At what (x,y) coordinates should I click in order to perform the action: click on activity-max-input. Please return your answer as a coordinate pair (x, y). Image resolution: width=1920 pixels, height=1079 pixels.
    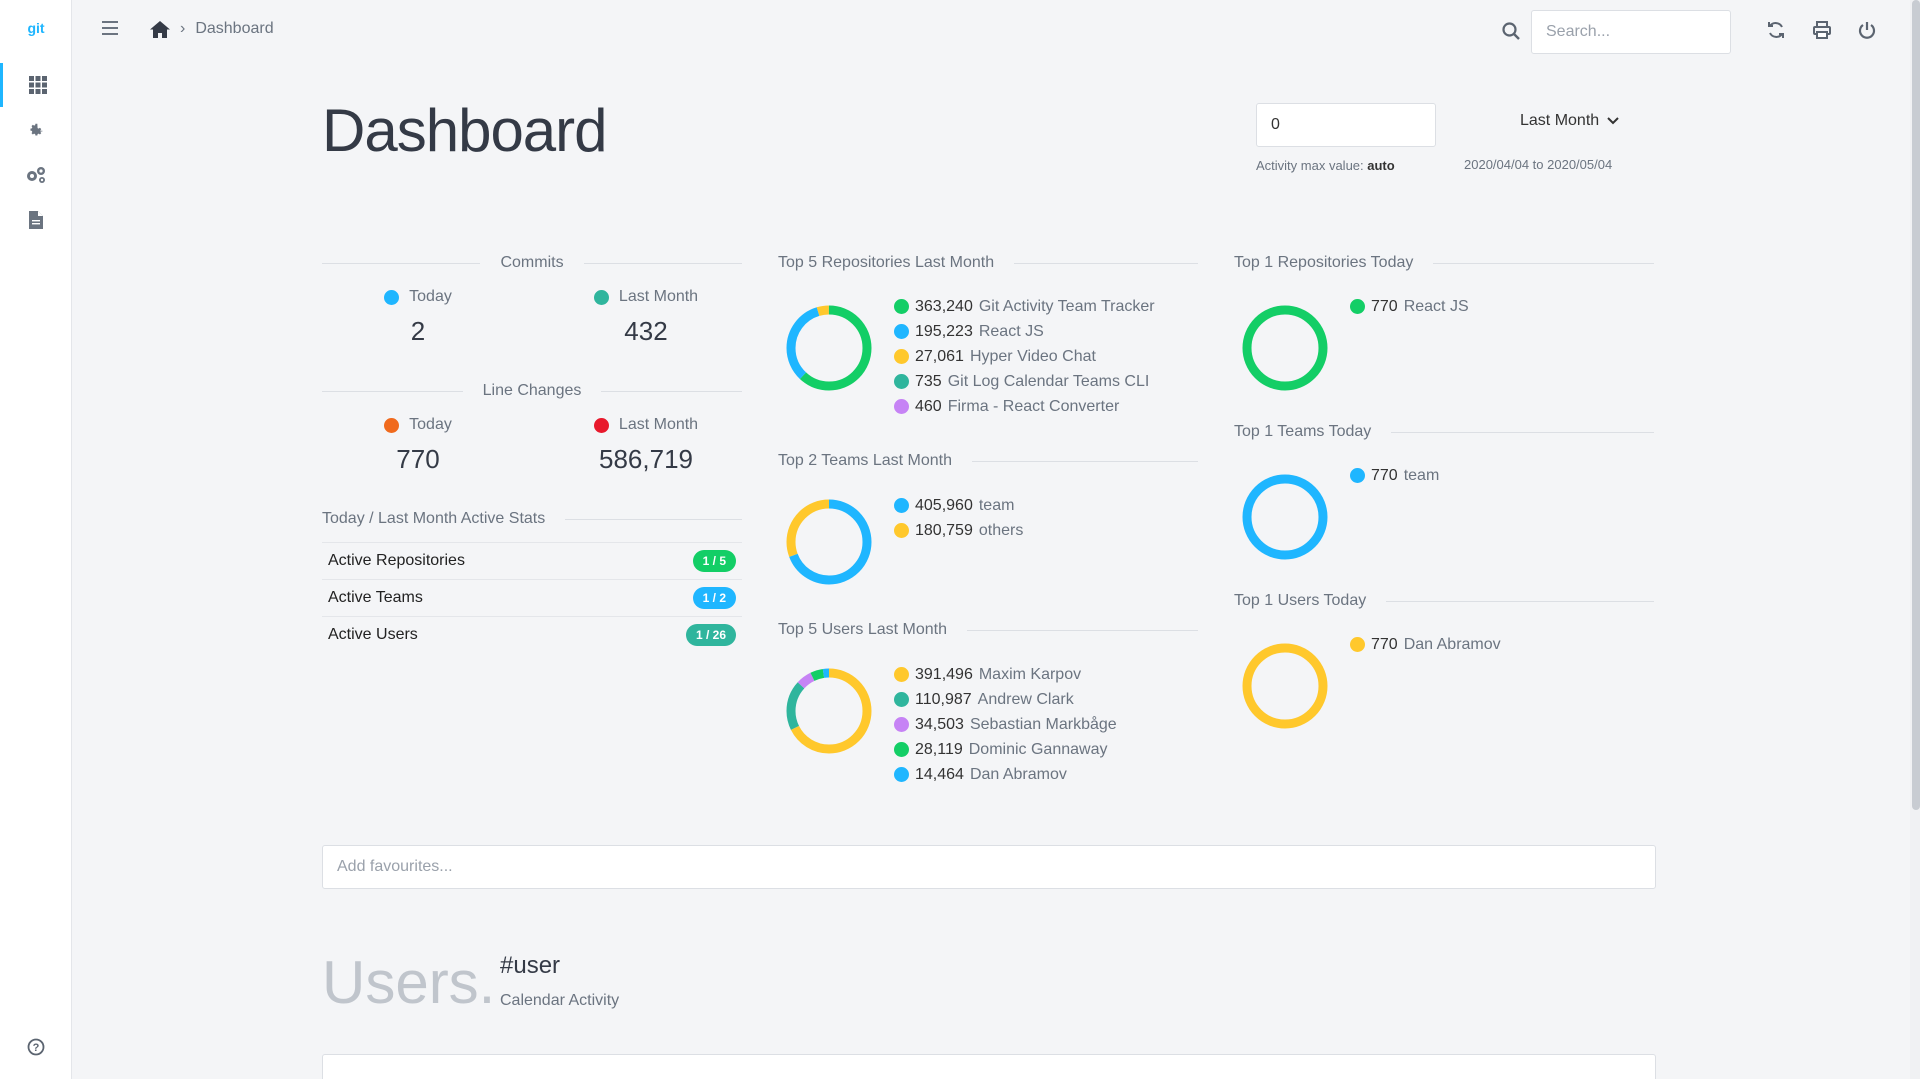
    Looking at the image, I should click on (1346, 125).